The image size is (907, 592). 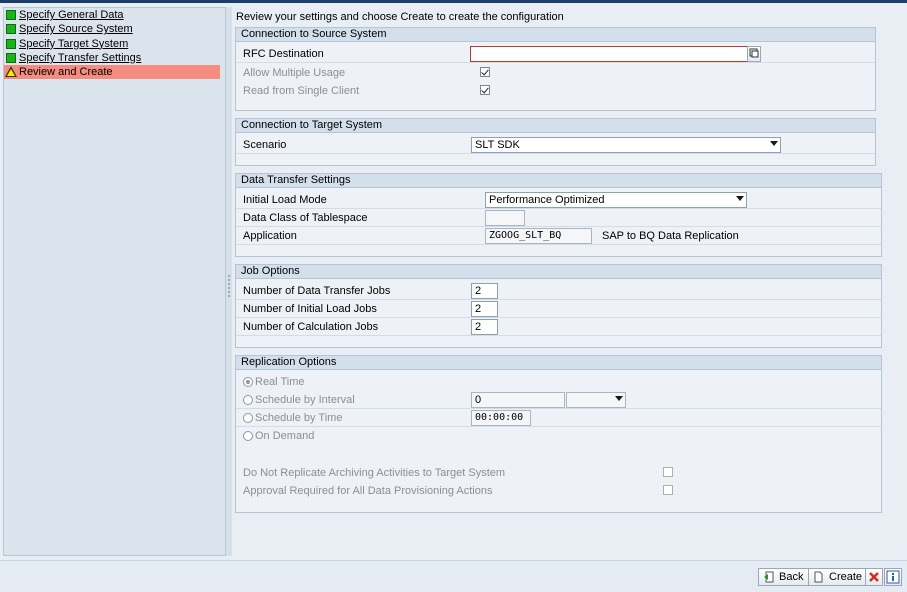 I want to click on application-description: SAP to BQ Data Replication, so click(x=670, y=236).